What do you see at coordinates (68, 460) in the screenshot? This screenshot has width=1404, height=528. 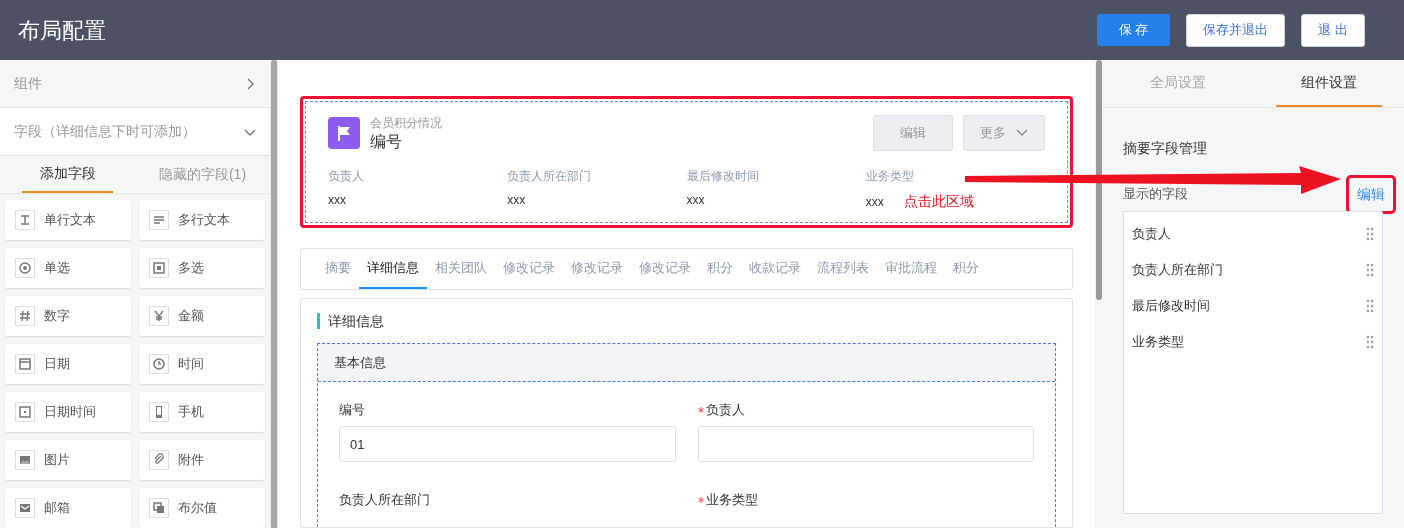 I see `field-type-item: 图片` at bounding box center [68, 460].